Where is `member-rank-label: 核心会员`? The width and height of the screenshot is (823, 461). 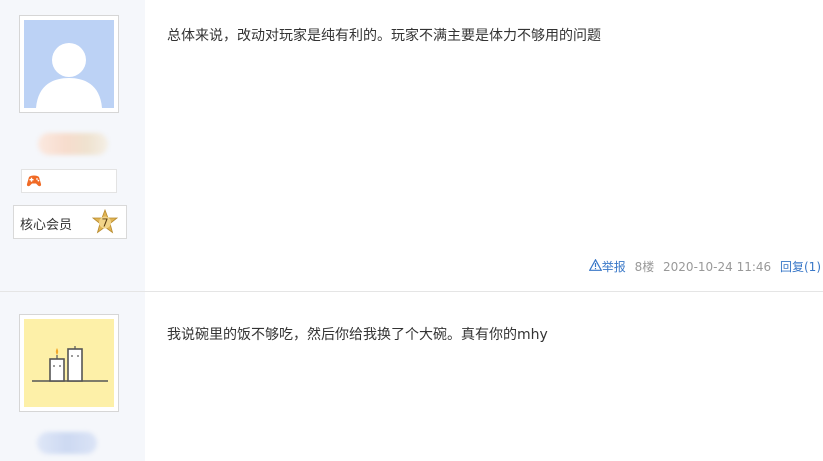
member-rank-label: 核心会员 is located at coordinates (46, 225).